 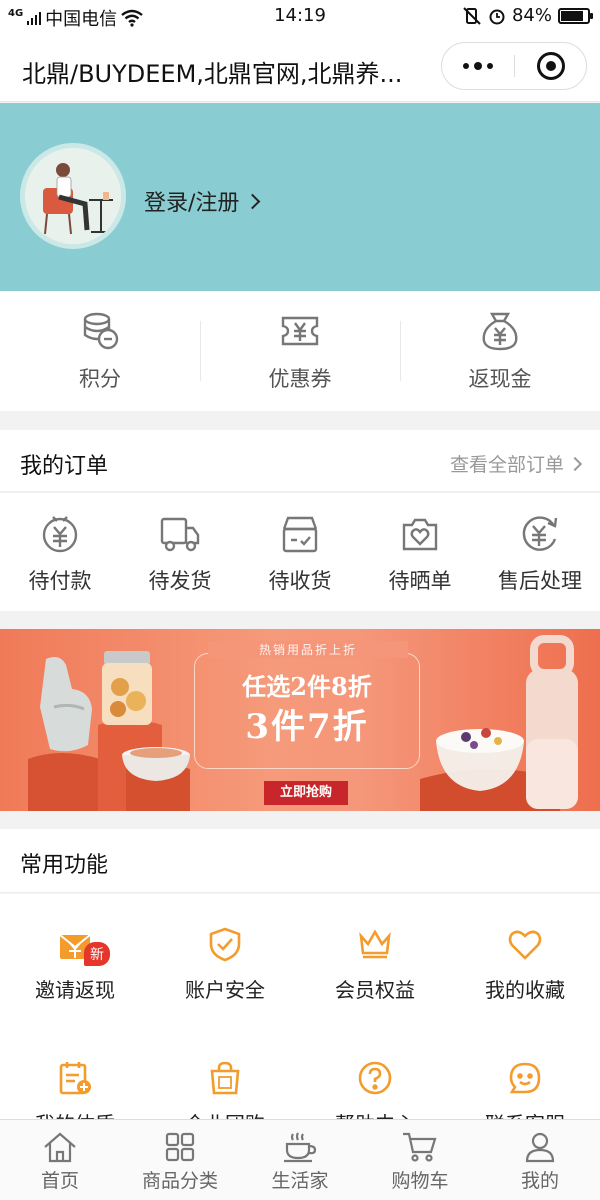 What do you see at coordinates (525, 990) in the screenshot?
I see `function-label: 我的收藏` at bounding box center [525, 990].